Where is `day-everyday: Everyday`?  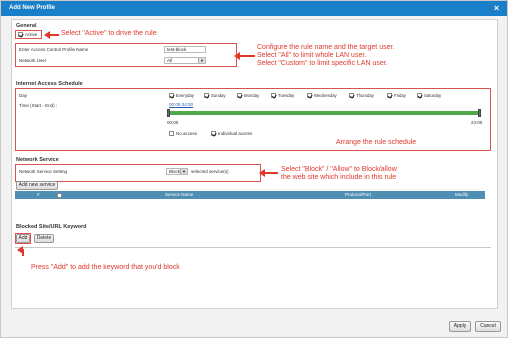 day-everyday: Everyday is located at coordinates (185, 95).